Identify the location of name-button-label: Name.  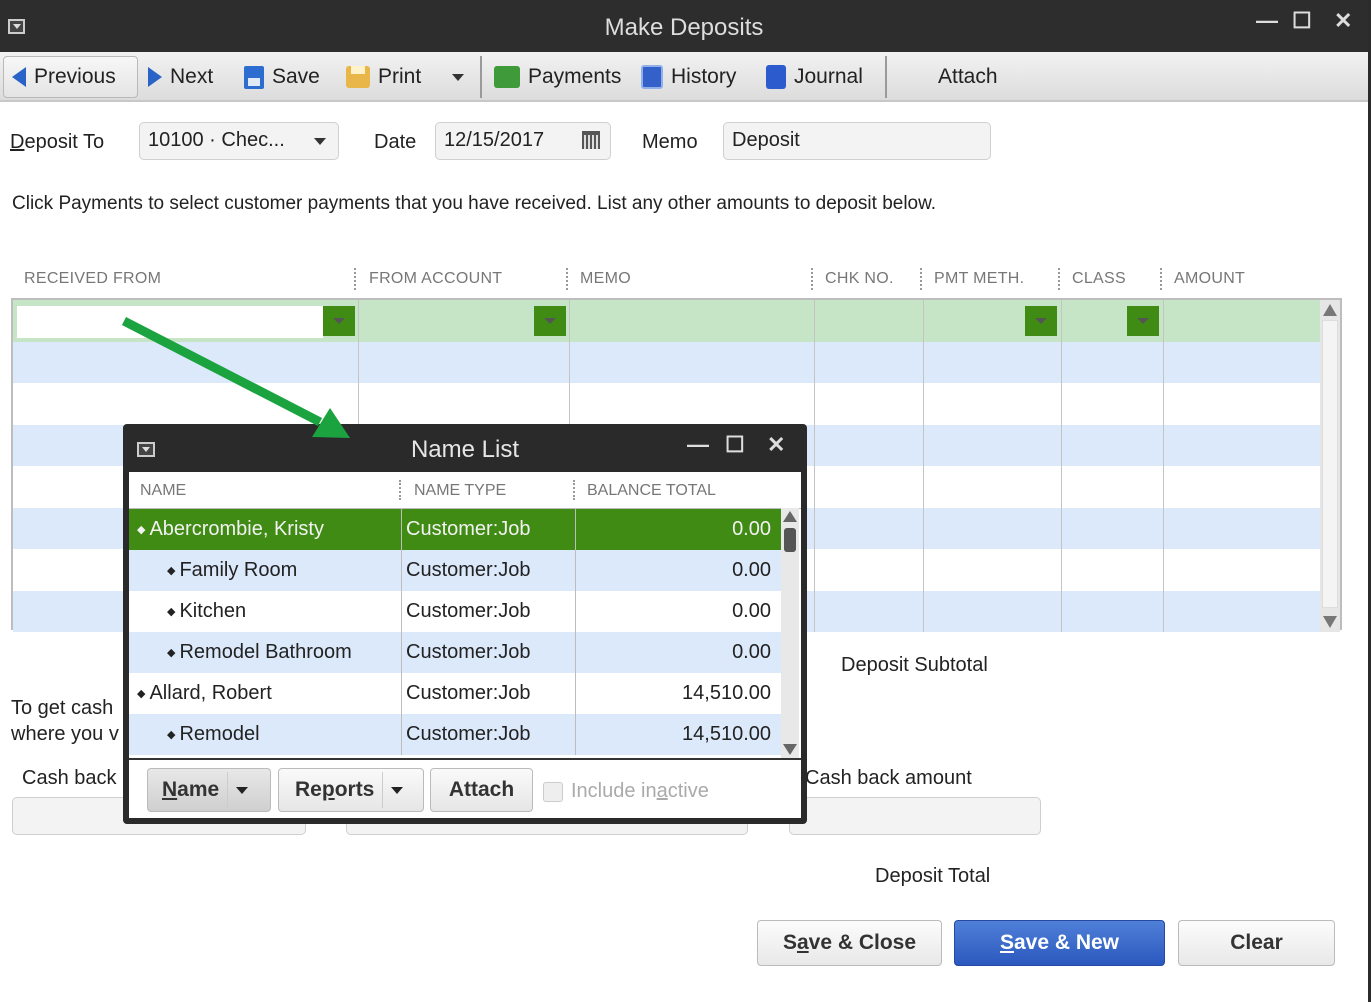
(191, 789).